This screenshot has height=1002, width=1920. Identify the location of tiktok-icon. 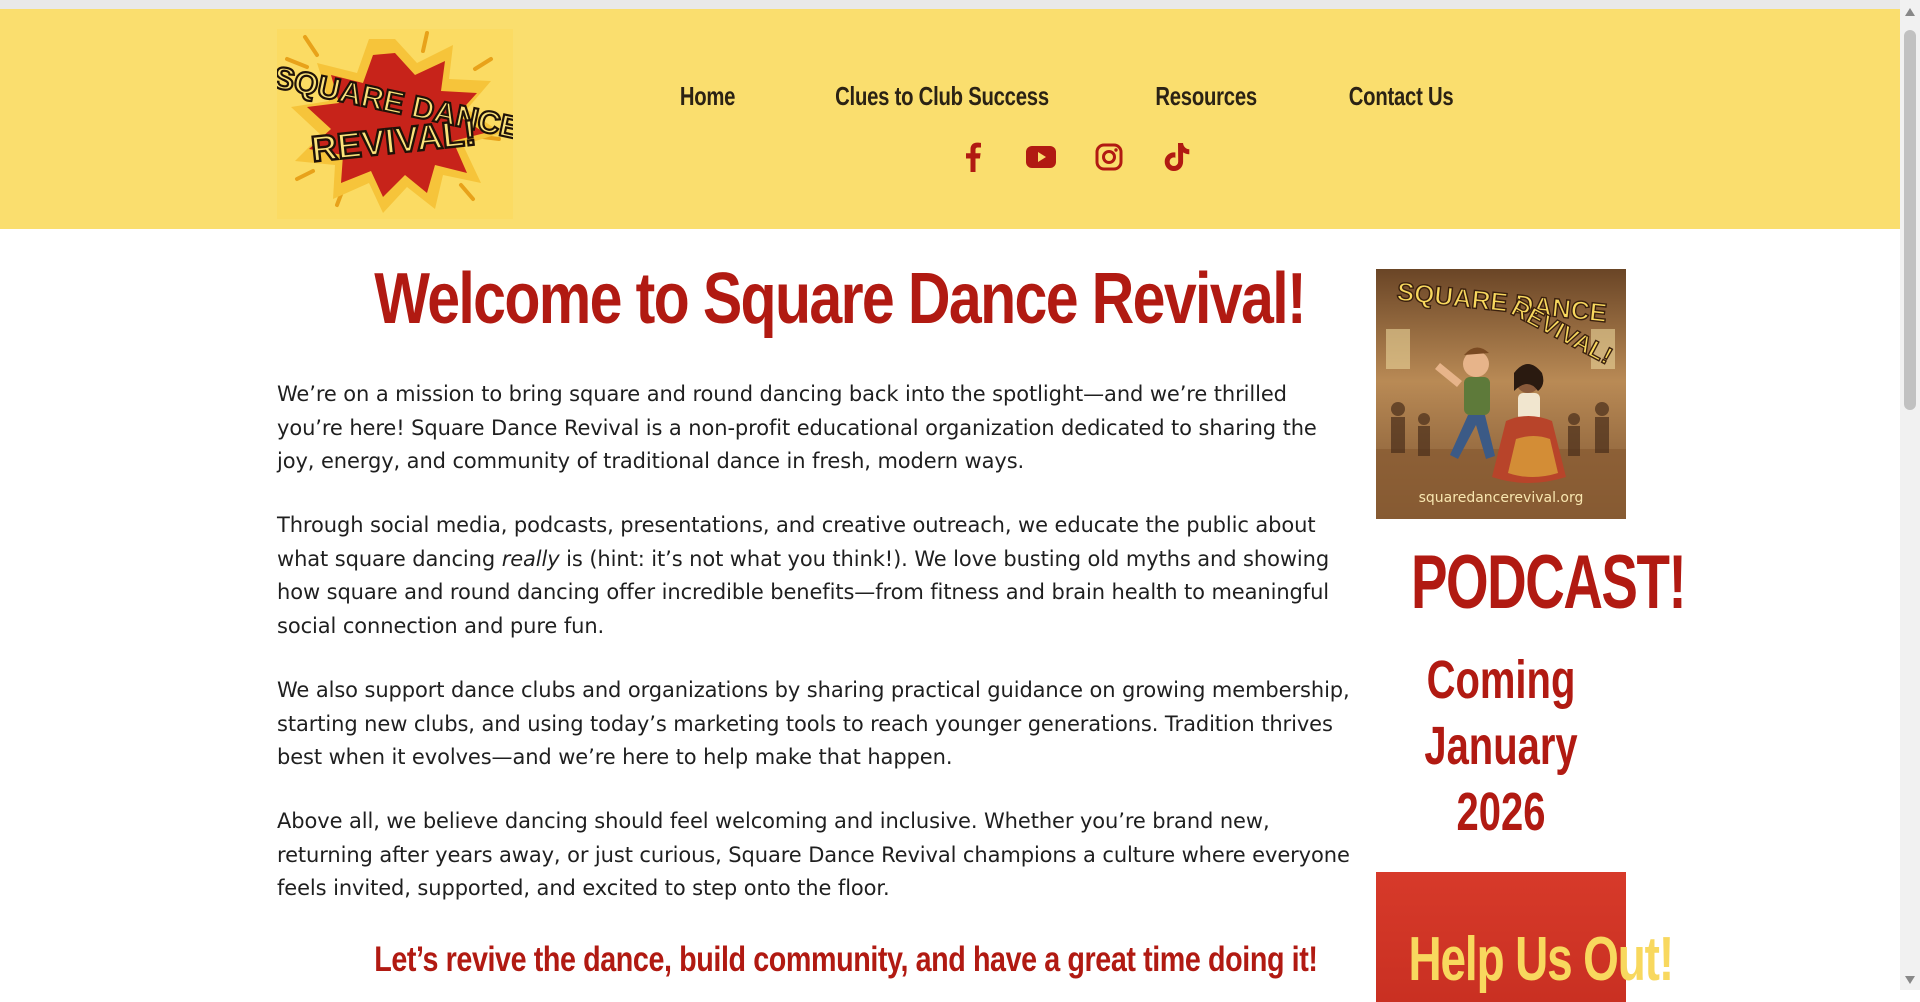
(1177, 157).